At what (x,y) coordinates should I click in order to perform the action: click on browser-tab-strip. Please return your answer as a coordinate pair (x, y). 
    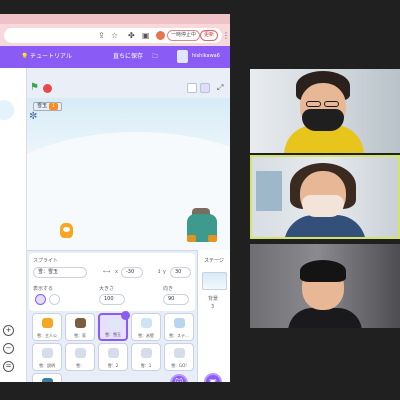
    Looking at the image, I should click on (115, 19).